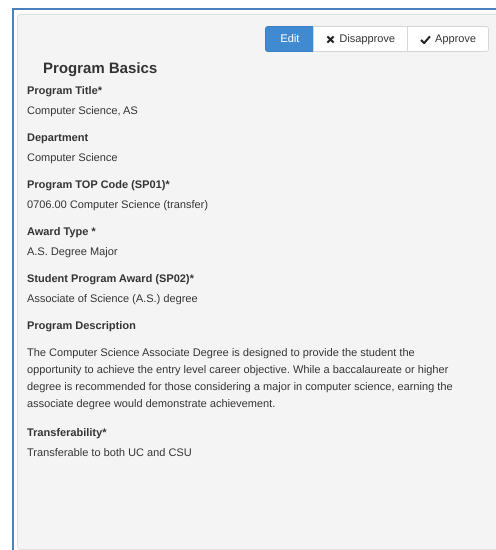 The image size is (496, 550). What do you see at coordinates (65, 91) in the screenshot?
I see `field-label: Program Title*` at bounding box center [65, 91].